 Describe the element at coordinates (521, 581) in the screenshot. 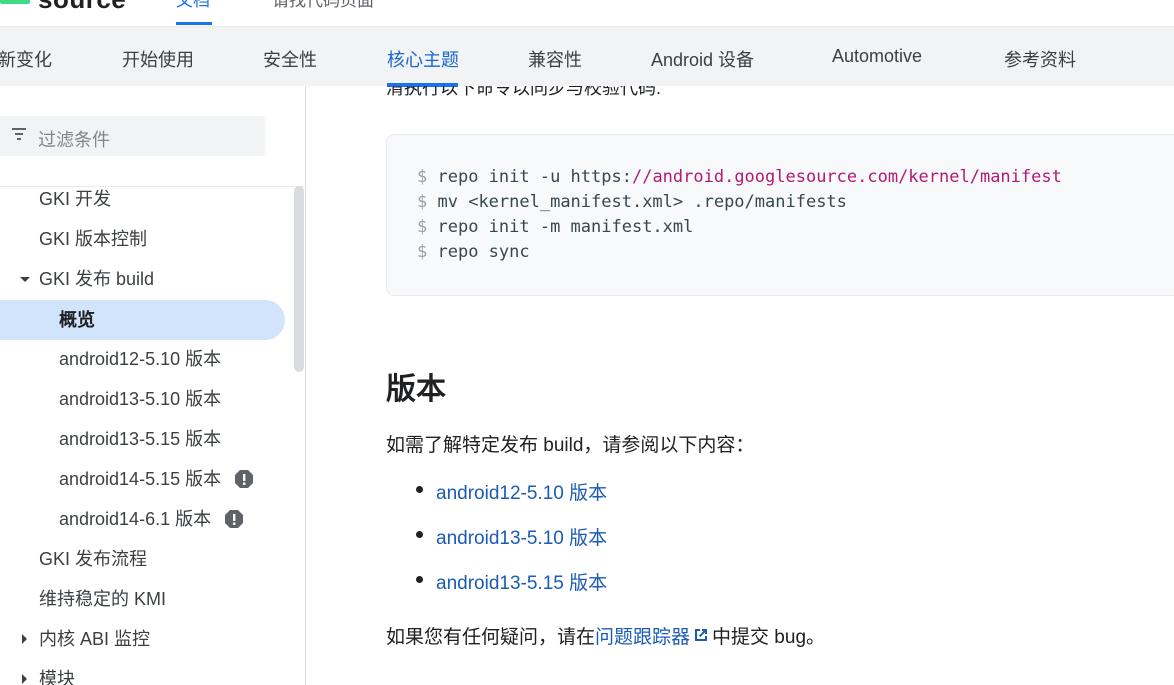

I see `release-link-android13-5-15: android13-5.15 版本` at that location.